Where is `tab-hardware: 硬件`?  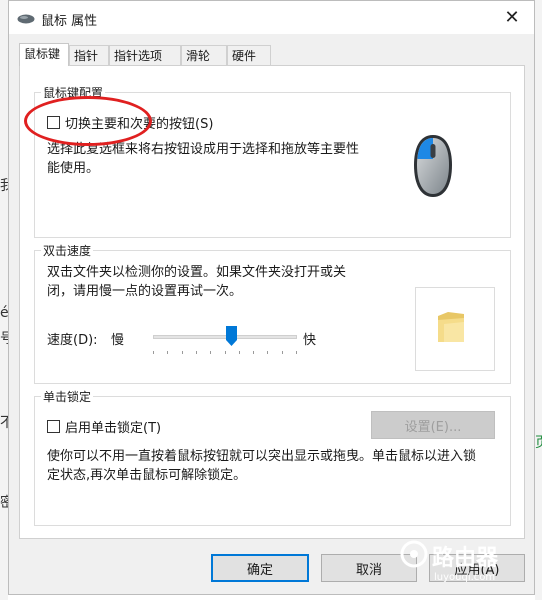
tab-hardware: 硬件 is located at coordinates (249, 55).